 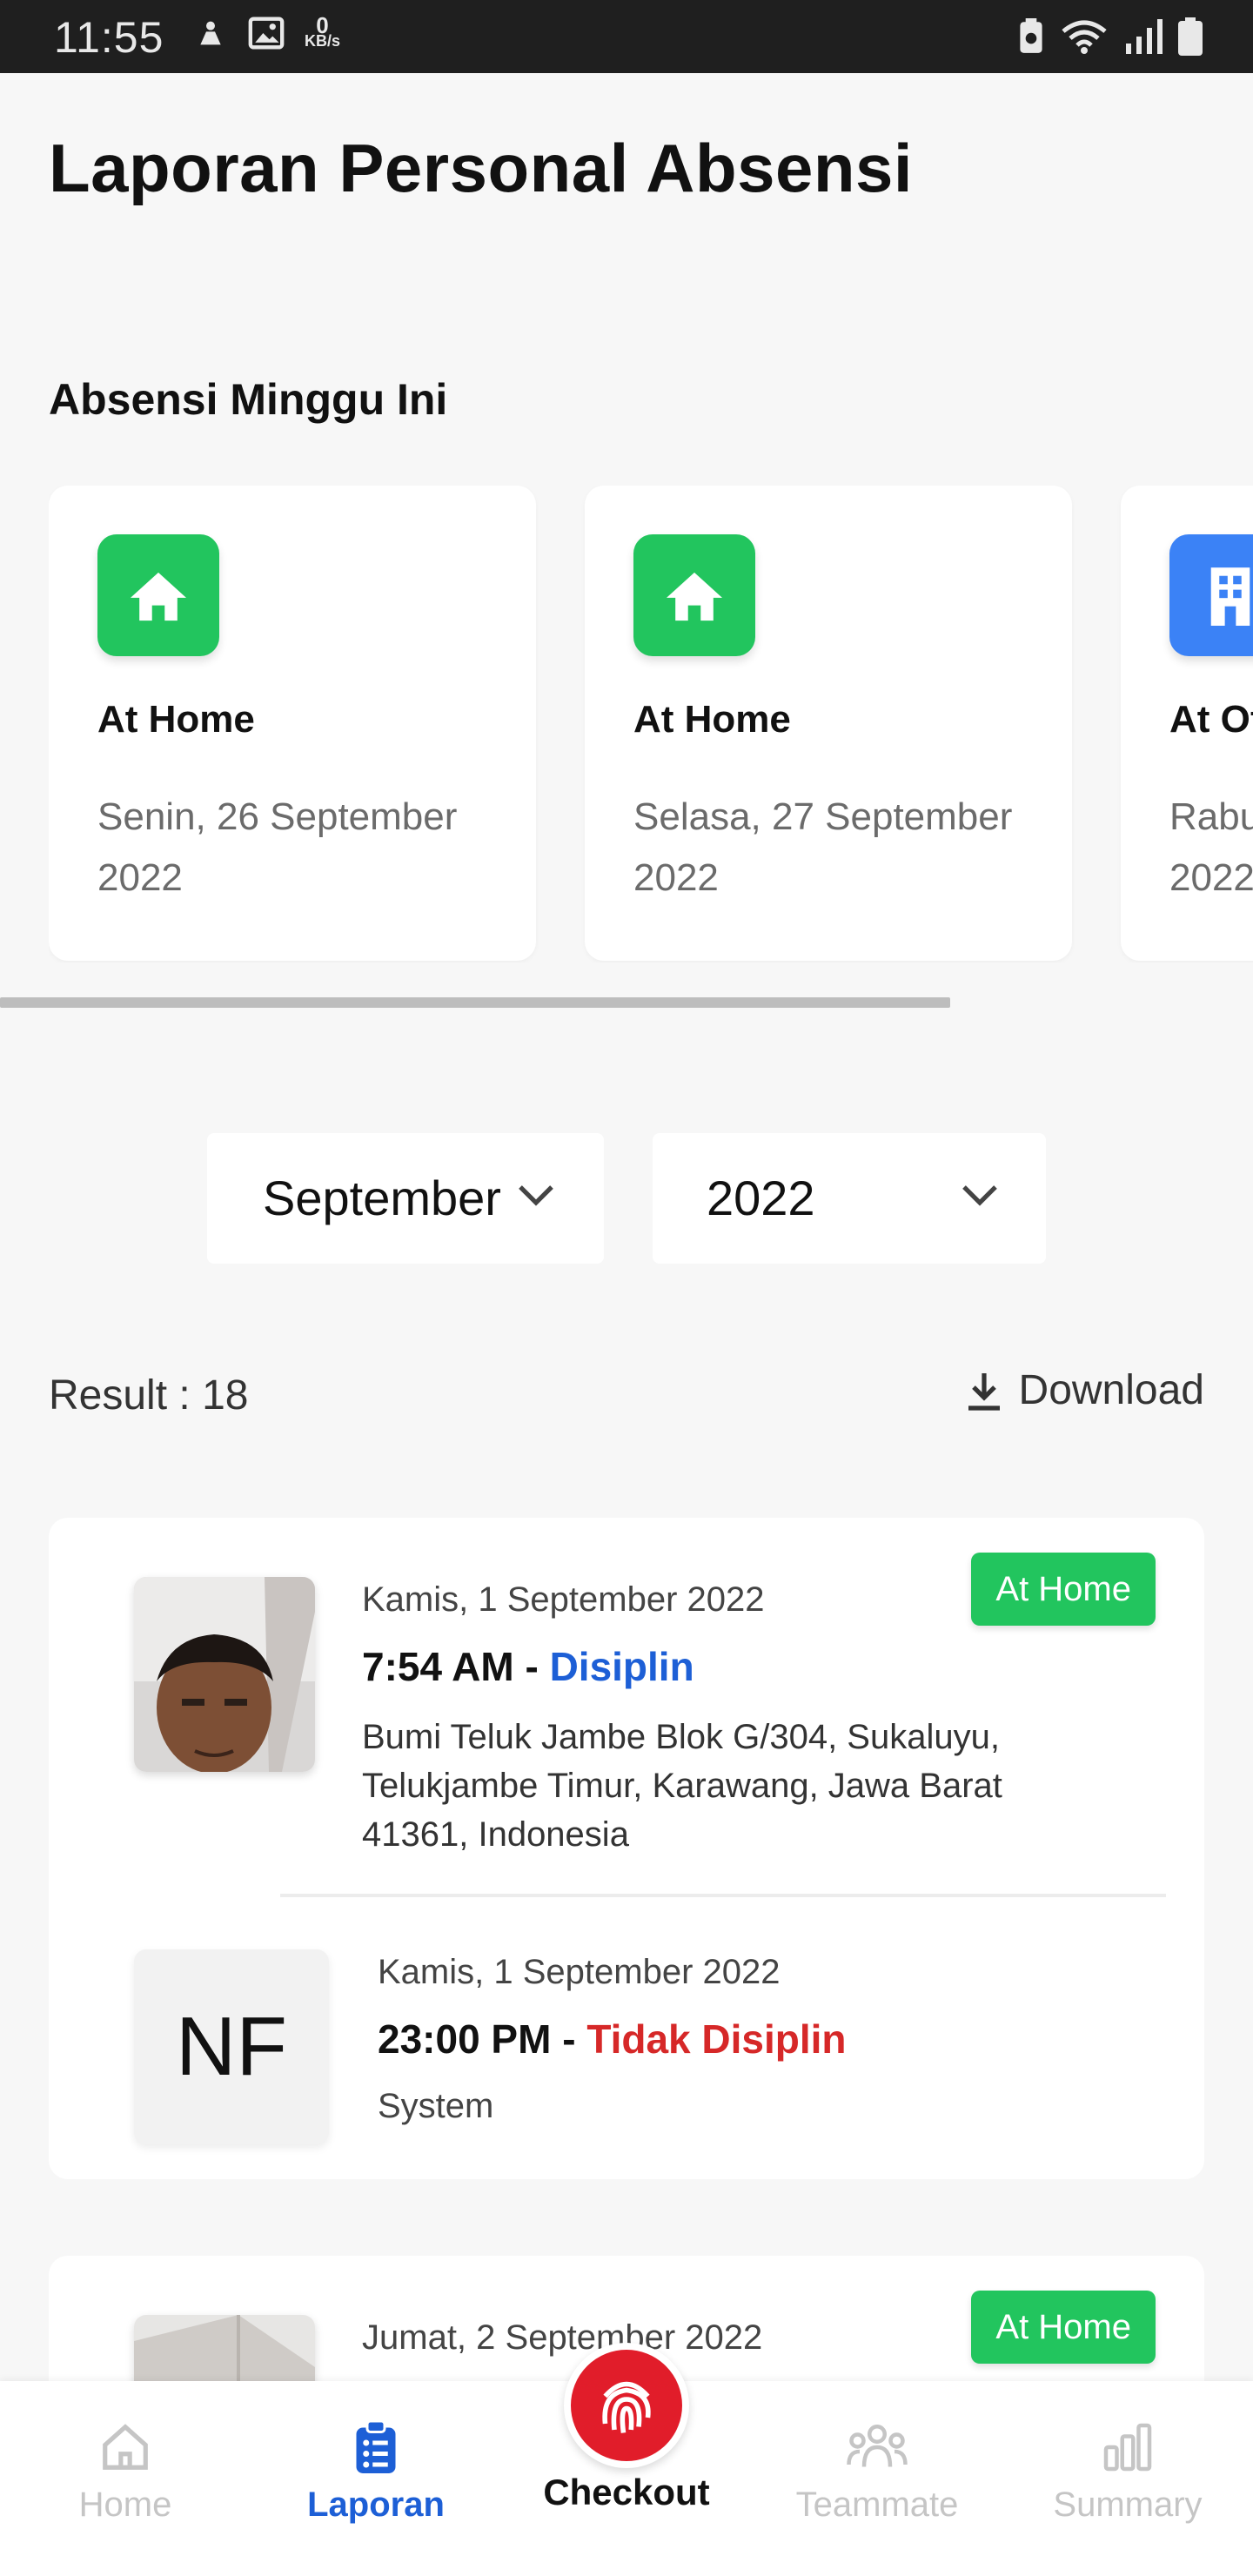 I want to click on fingerprint-icon, so click(x=626, y=2407).